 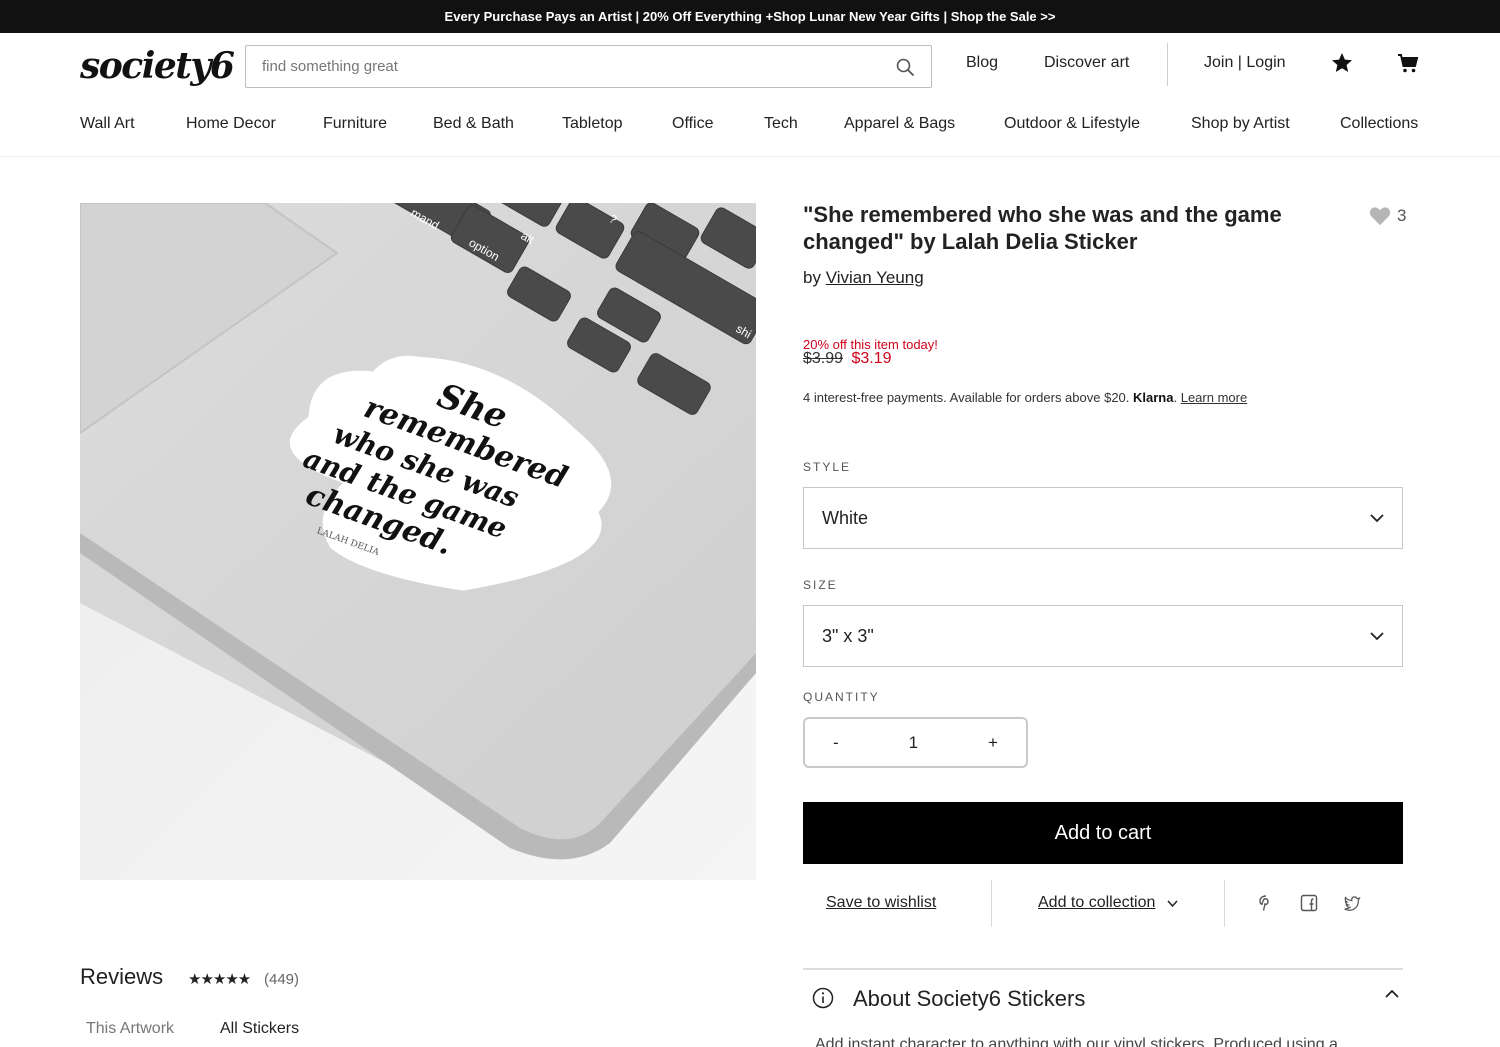 I want to click on quantity-stepper: - 1 +, so click(x=915, y=742).